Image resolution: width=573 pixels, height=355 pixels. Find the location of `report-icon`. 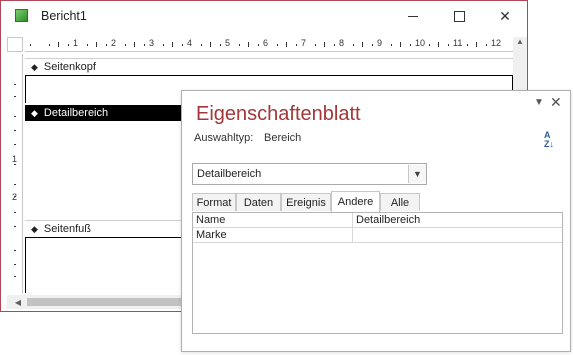

report-icon is located at coordinates (21, 15).